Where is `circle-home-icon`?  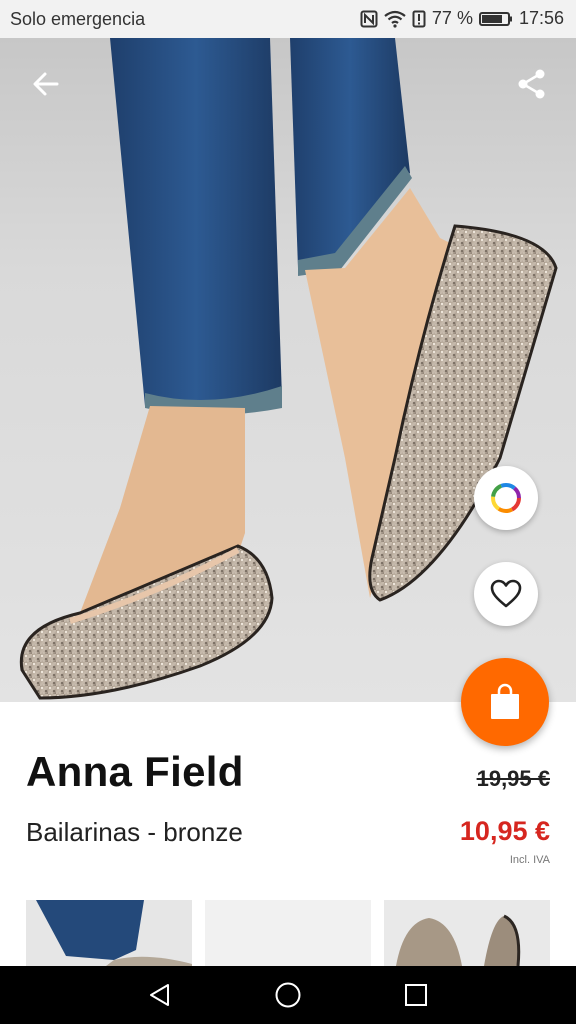 circle-home-icon is located at coordinates (288, 995).